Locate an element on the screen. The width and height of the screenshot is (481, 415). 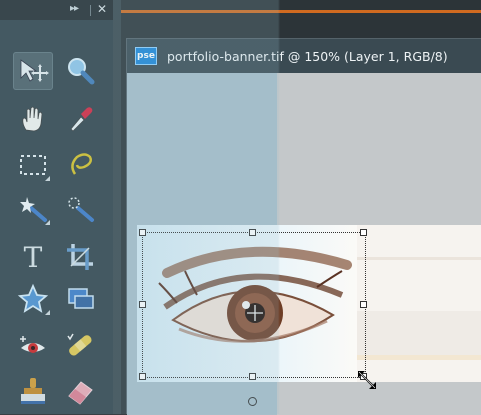
star-shape-icon is located at coordinates (33, 298).